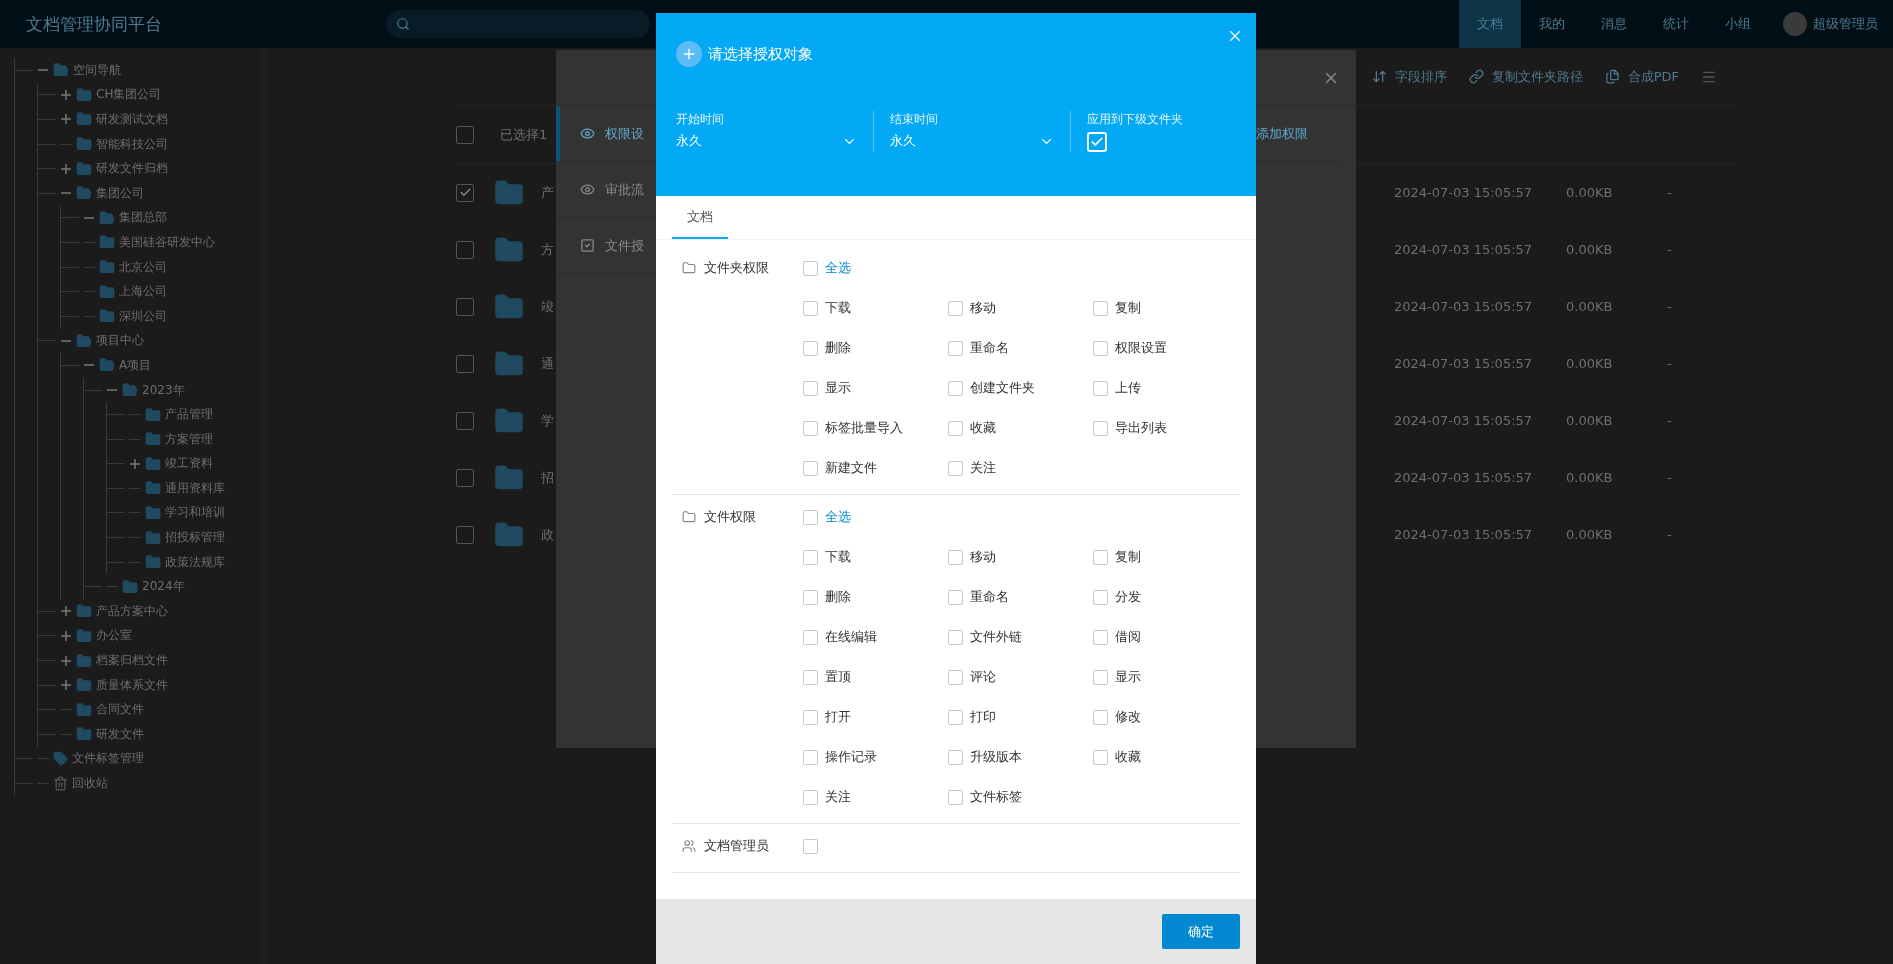  Describe the element at coordinates (143, 267) in the screenshot. I see `tree-item: 北京公司` at that location.